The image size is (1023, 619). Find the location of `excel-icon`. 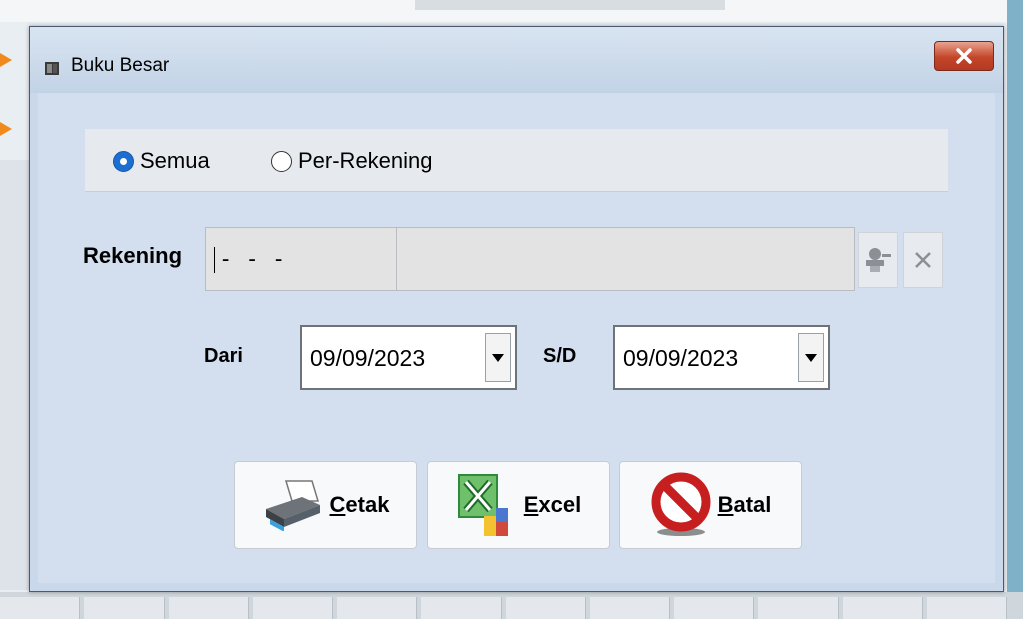

excel-icon is located at coordinates (482, 505).